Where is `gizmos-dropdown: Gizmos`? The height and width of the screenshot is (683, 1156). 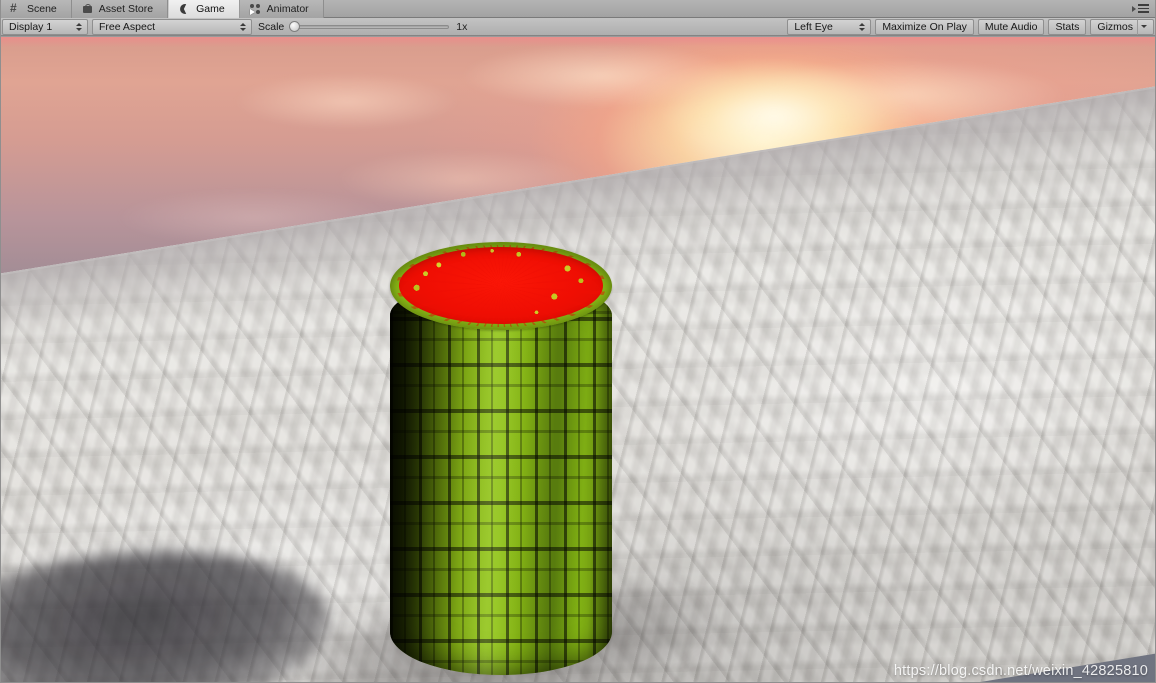
gizmos-dropdown: Gizmos is located at coordinates (1122, 26).